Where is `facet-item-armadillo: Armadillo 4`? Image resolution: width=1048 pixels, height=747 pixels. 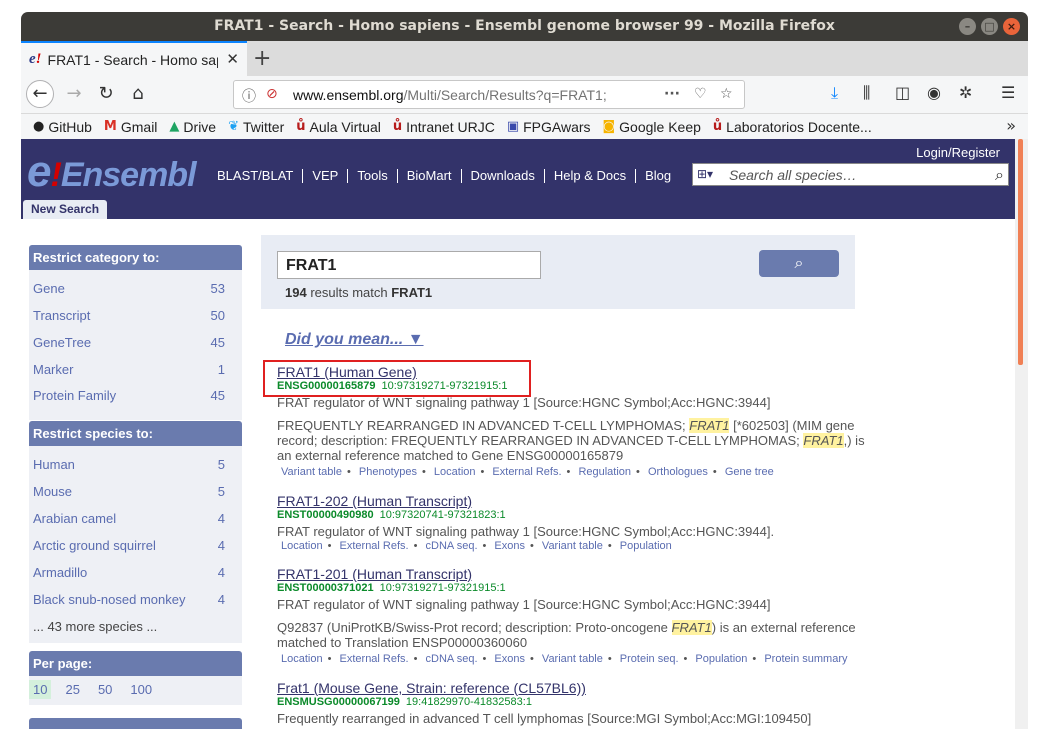 facet-item-armadillo: Armadillo 4 is located at coordinates (135, 572).